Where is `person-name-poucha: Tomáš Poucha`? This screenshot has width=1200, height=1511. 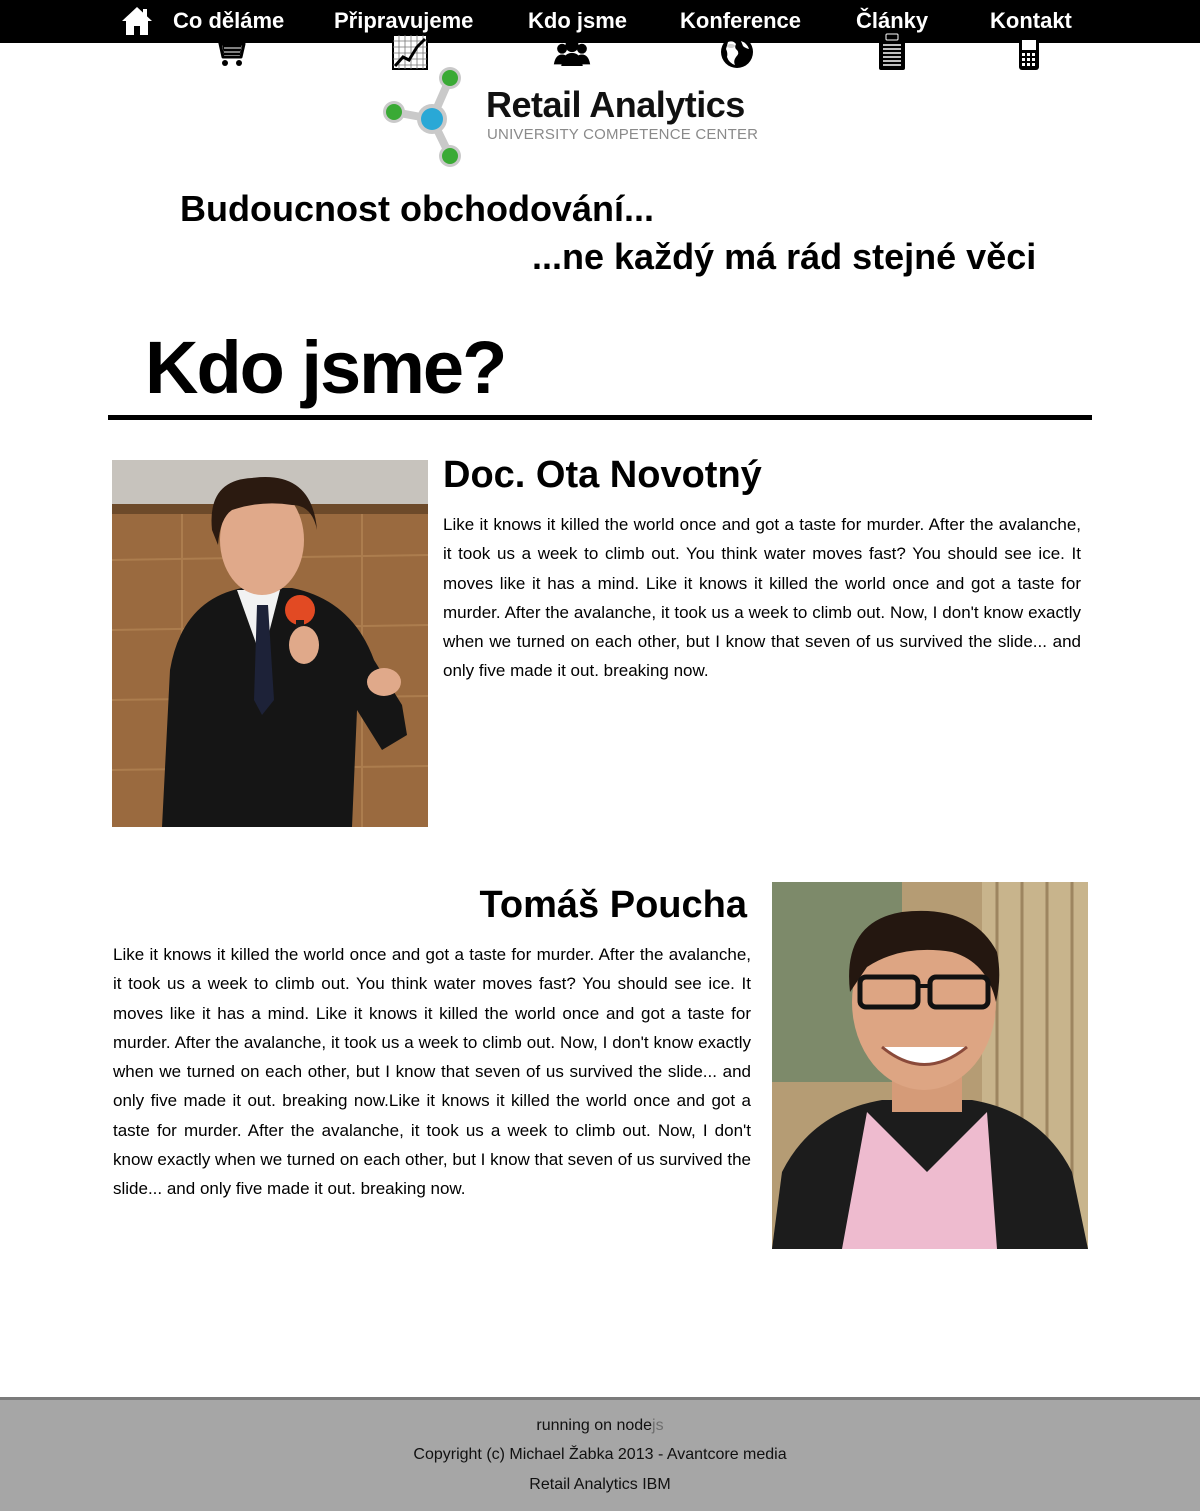
person-name-poucha: Tomáš Poucha is located at coordinates (613, 905).